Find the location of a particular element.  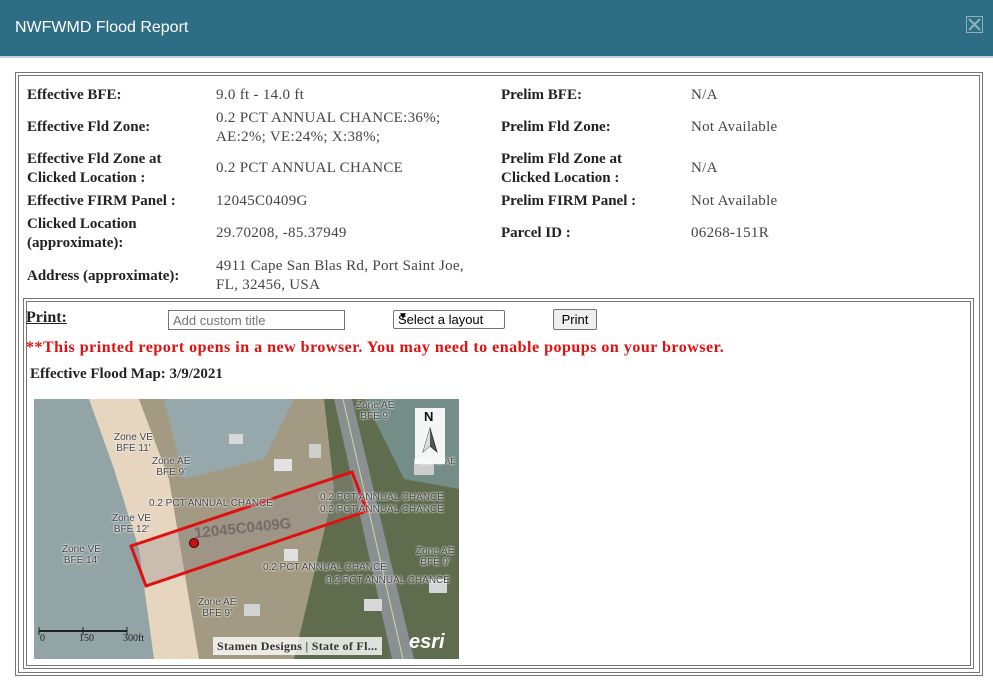

prelim-zone-clicked-label-2: Clicked Location : is located at coordinates (560, 178).